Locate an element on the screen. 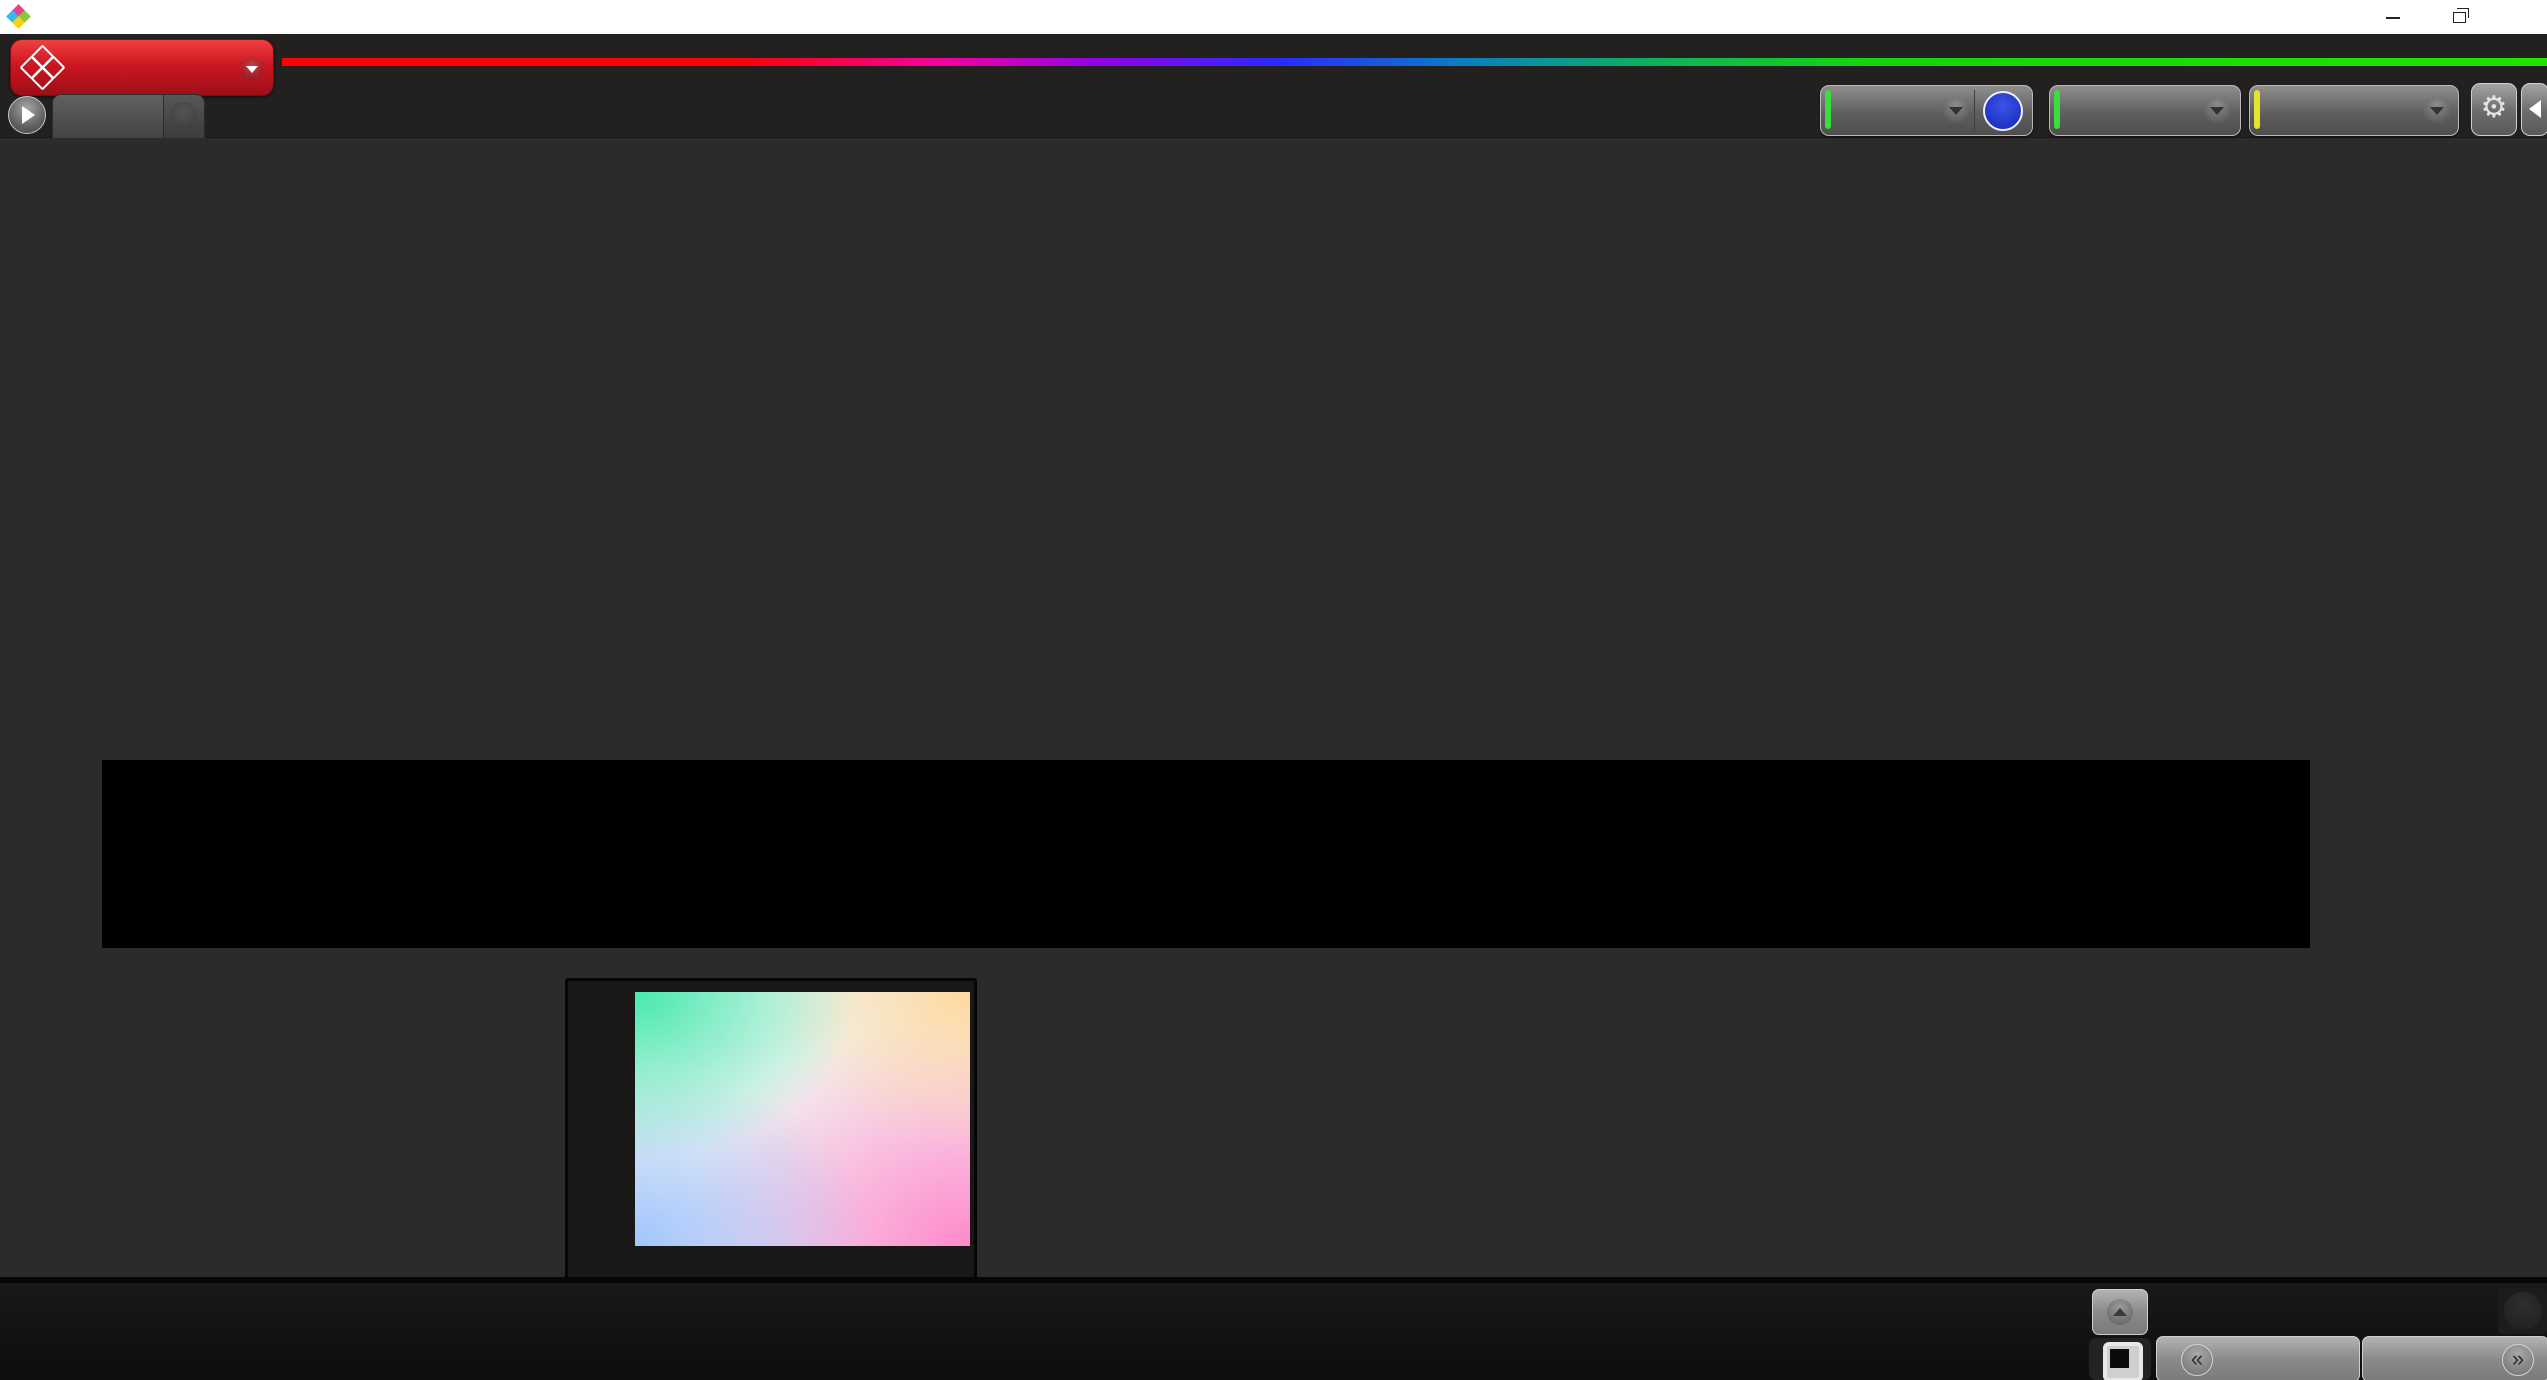 The height and width of the screenshot is (1380, 2547). status-led is located at coordinates (2522, 1311).